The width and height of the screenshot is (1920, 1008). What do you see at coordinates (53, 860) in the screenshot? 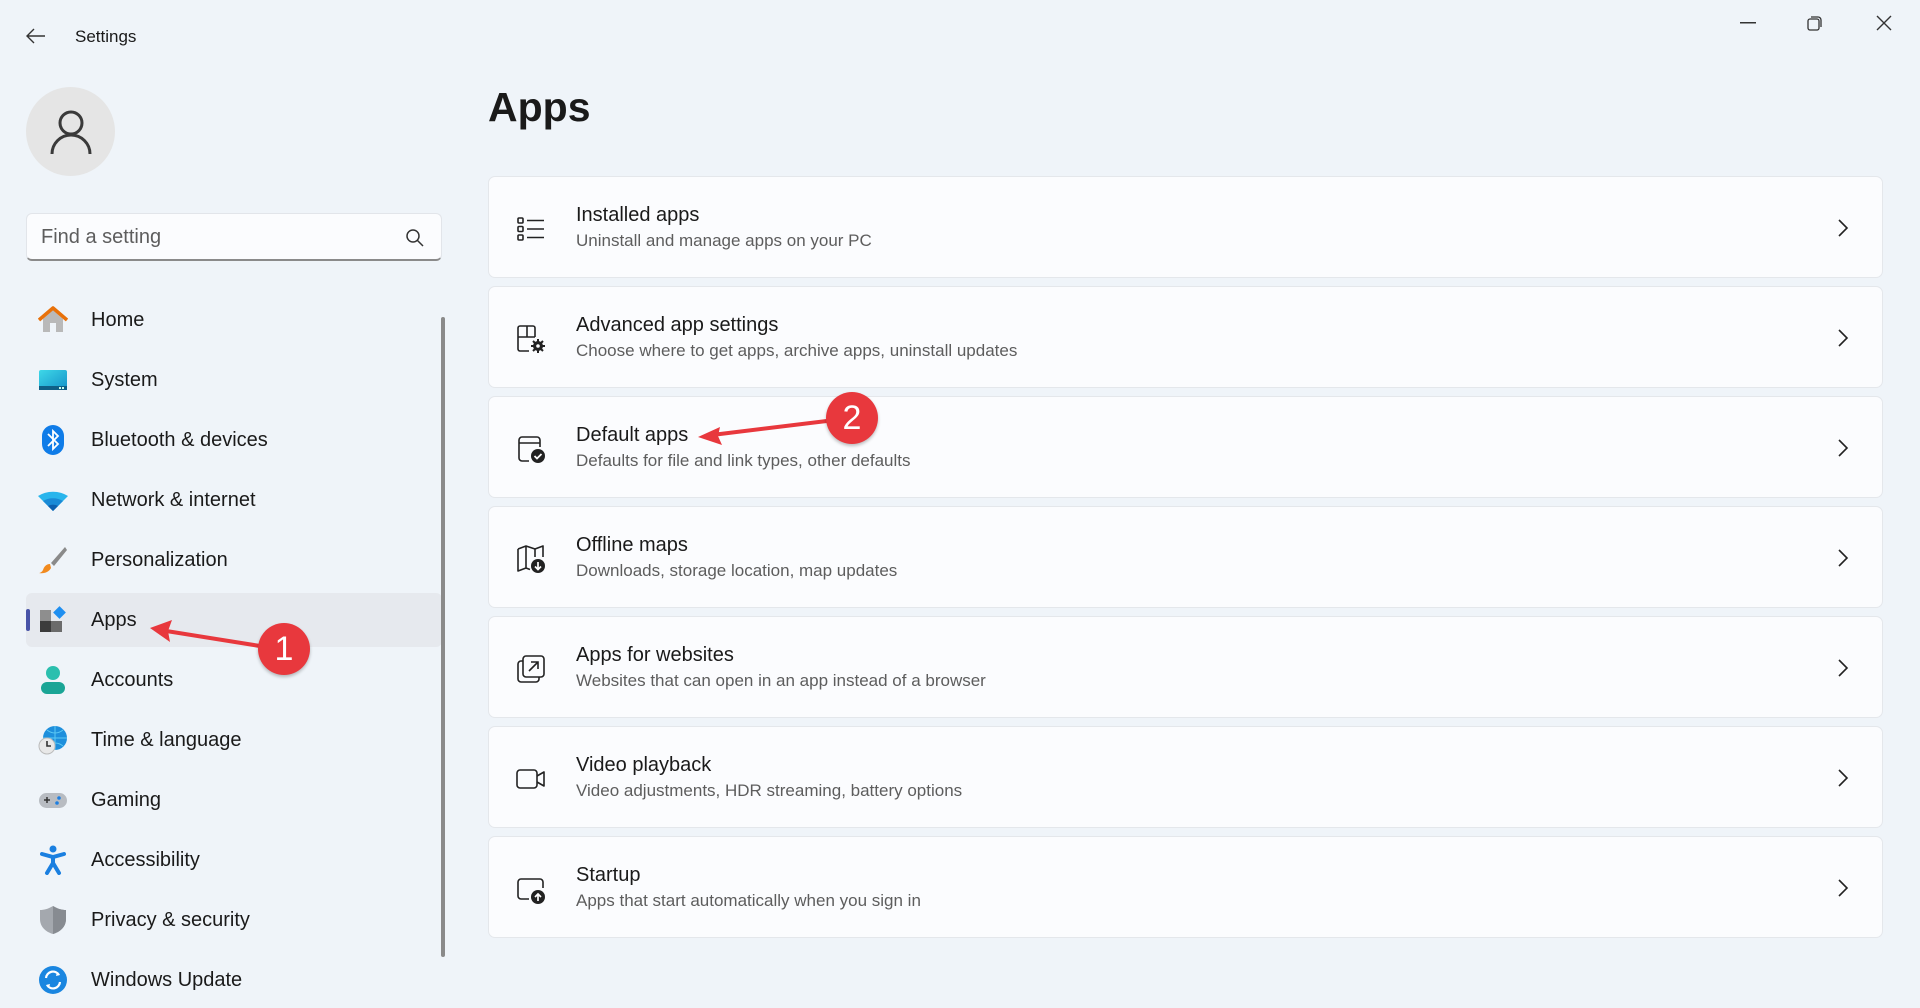
I see `accessibility-icon` at bounding box center [53, 860].